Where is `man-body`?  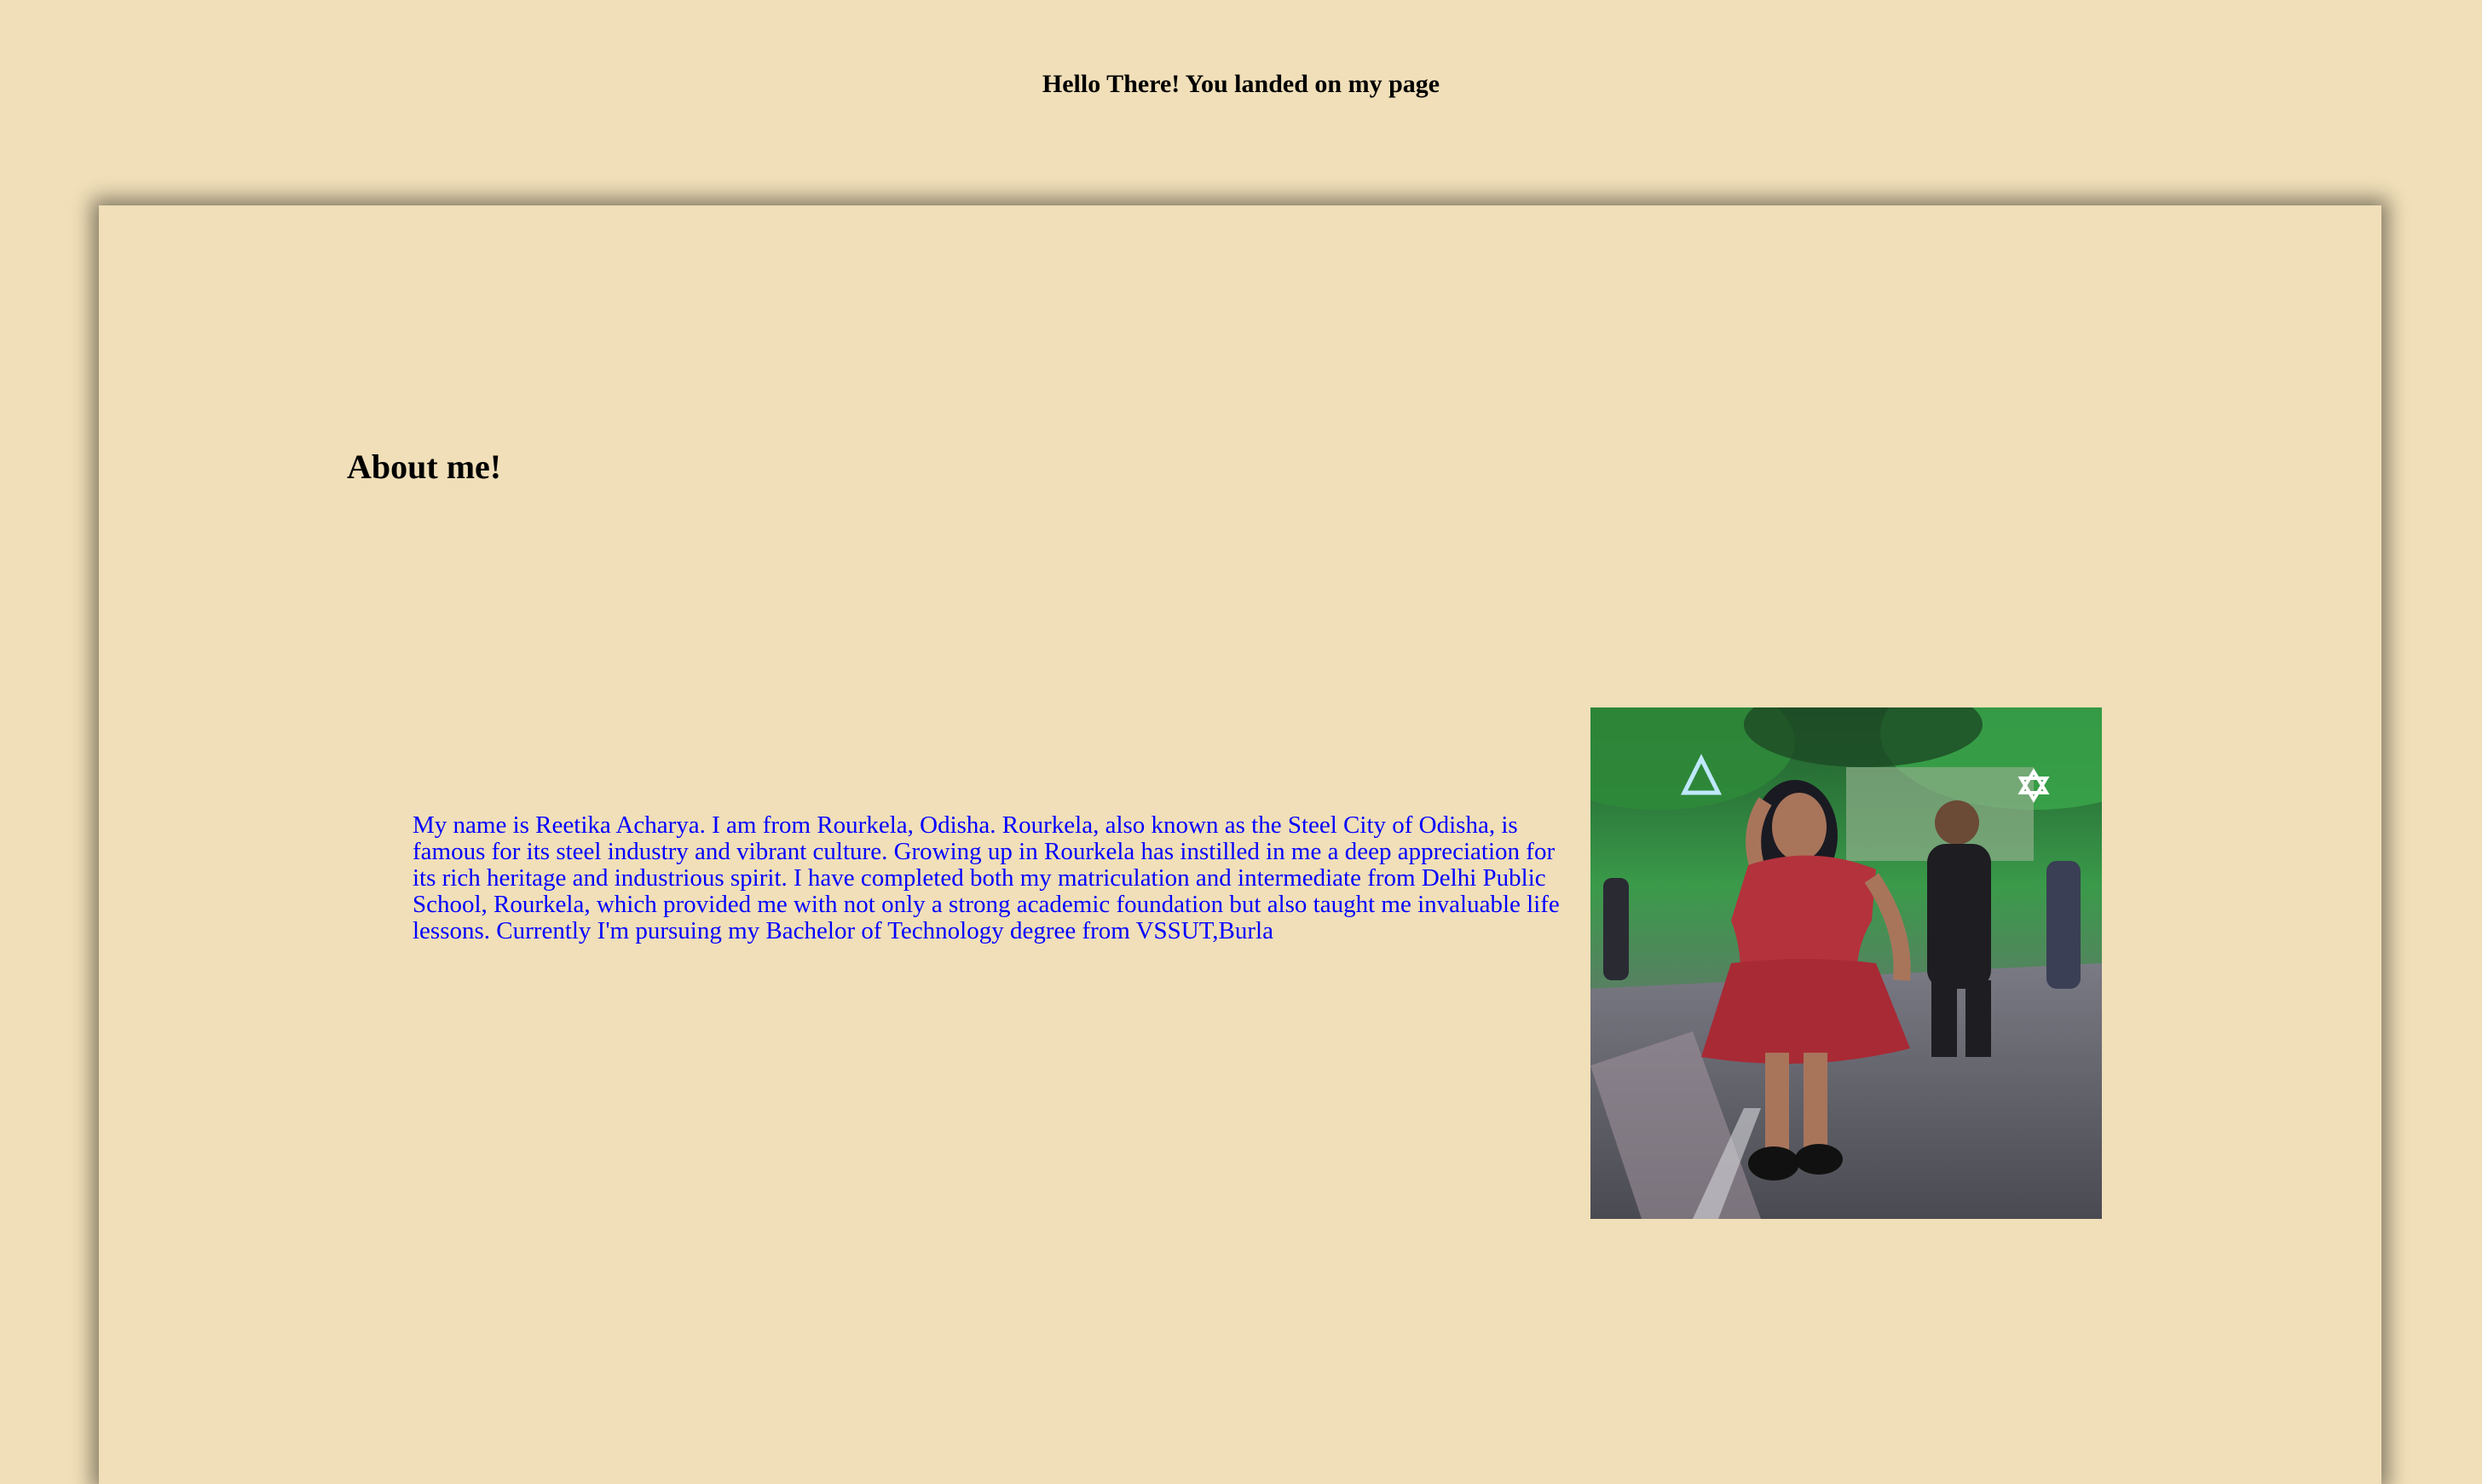 man-body is located at coordinates (1959, 916).